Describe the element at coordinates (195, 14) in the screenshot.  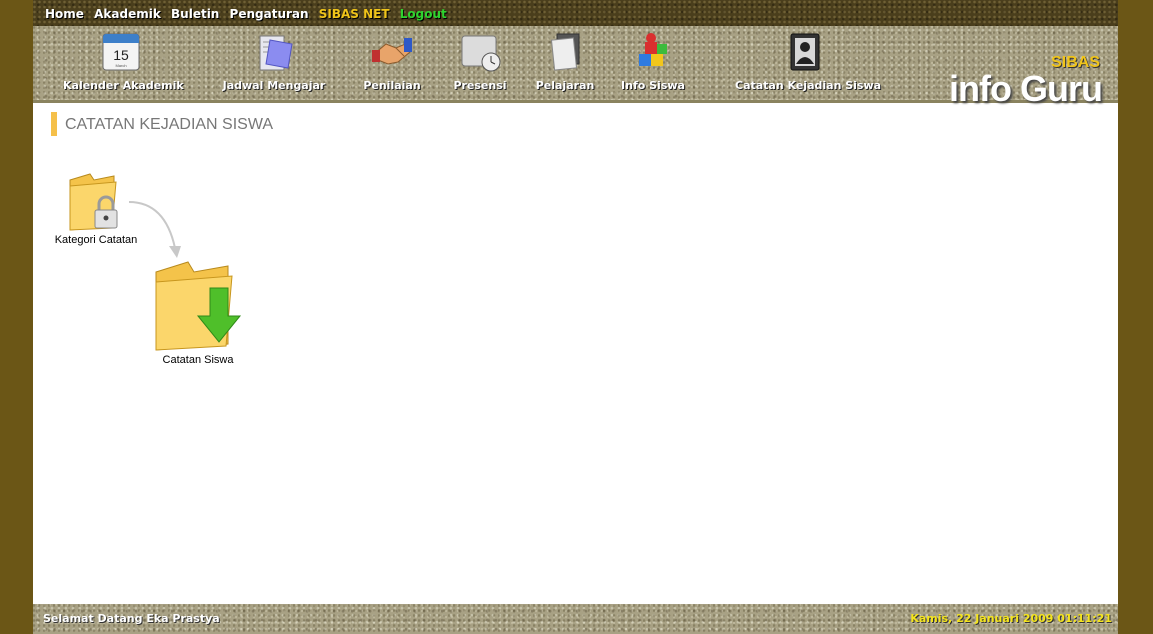
I see `menu-buletin: Buletin` at that location.